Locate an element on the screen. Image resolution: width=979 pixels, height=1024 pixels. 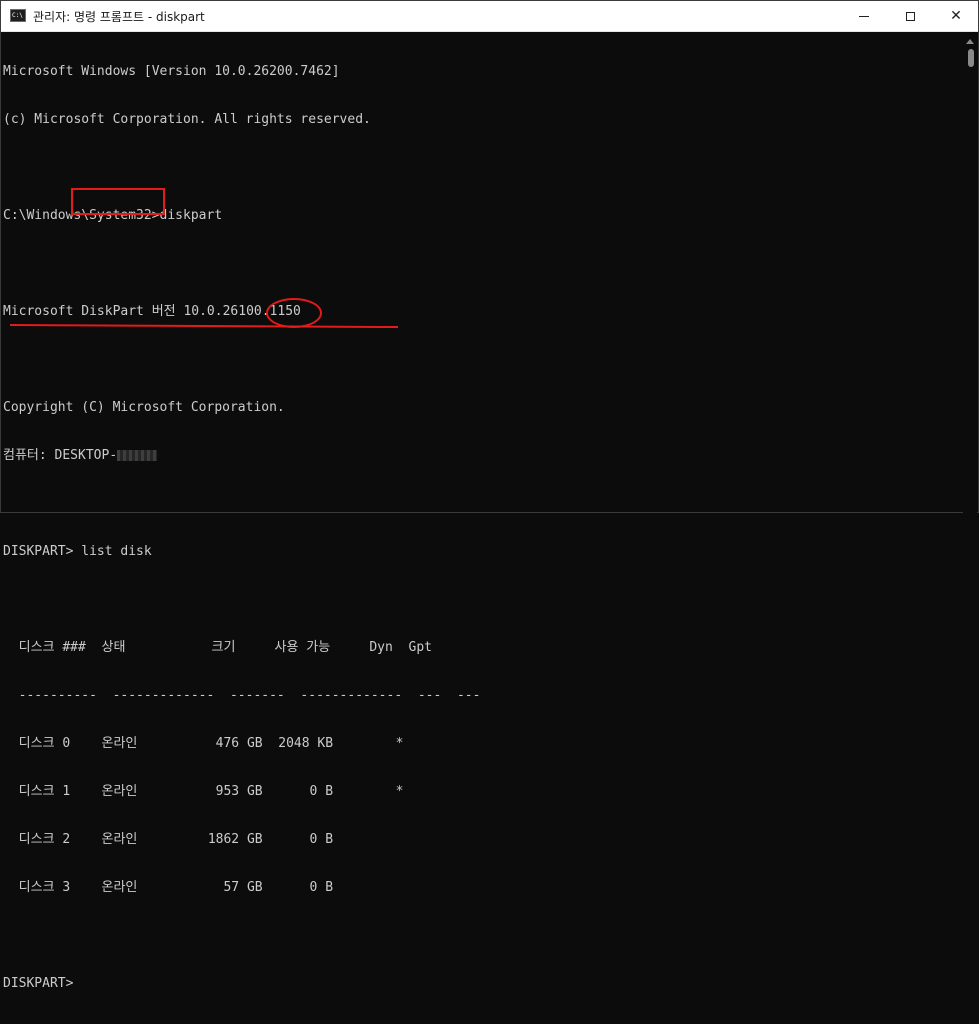
disk-row-3: 디스크 3 온라인 57 GB 0 B is located at coordinates (168, 887).